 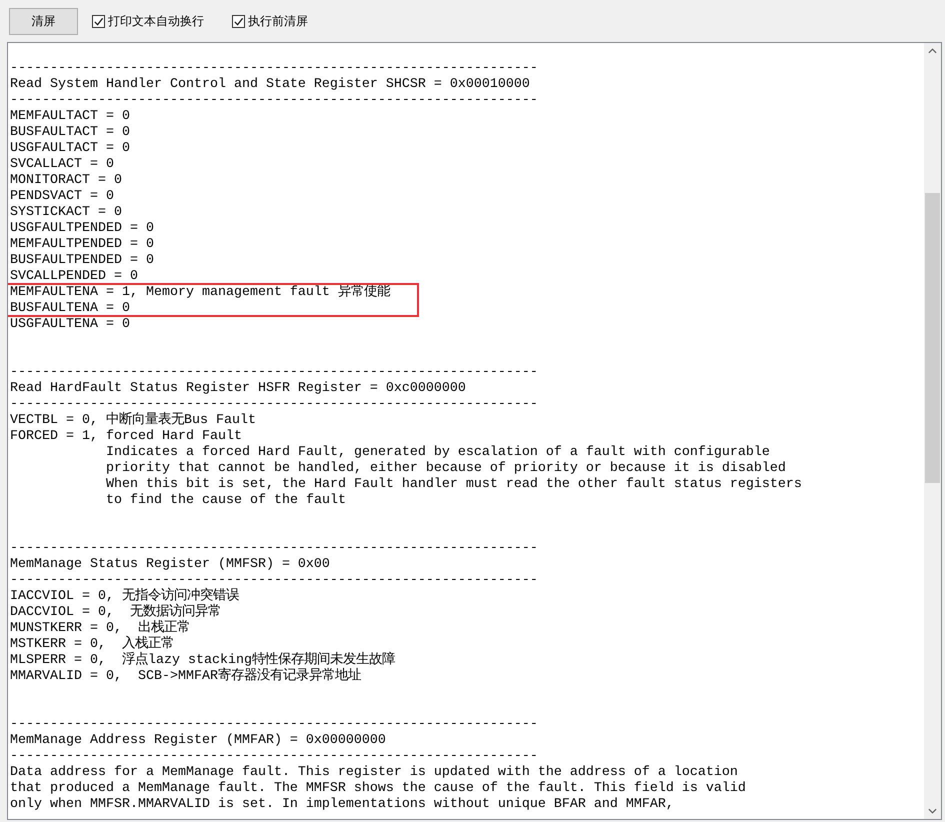 What do you see at coordinates (70, 324) in the screenshot?
I see `output-line: USGFAULTENA = 0` at bounding box center [70, 324].